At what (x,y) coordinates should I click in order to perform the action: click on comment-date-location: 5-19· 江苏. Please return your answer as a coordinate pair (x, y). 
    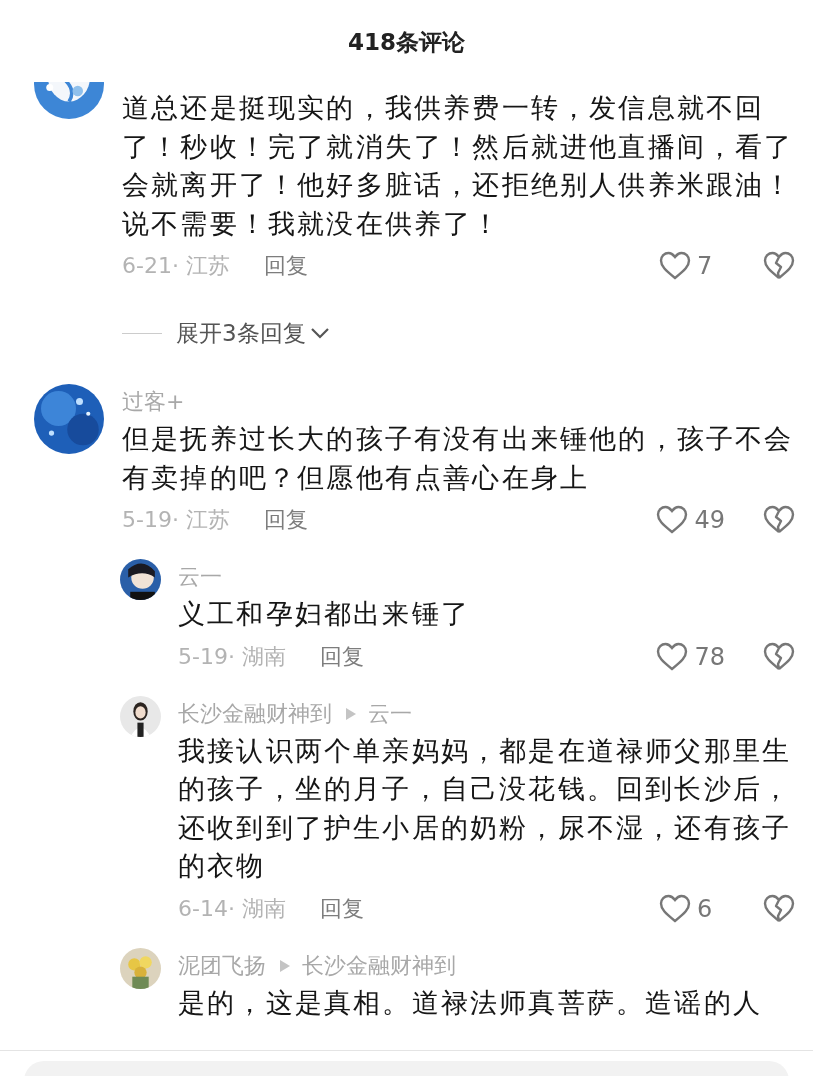
    Looking at the image, I should click on (176, 520).